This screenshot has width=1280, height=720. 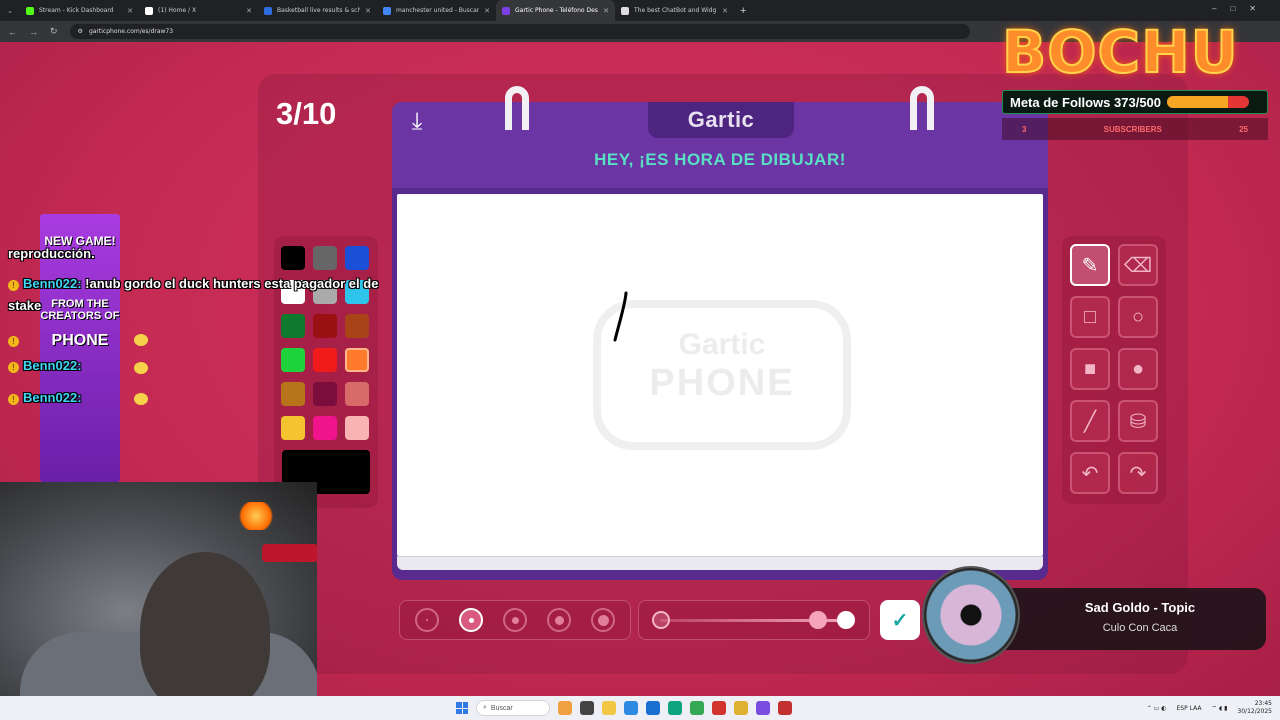 What do you see at coordinates (1189, 708) in the screenshot?
I see `language-indicator: ESP LAA` at bounding box center [1189, 708].